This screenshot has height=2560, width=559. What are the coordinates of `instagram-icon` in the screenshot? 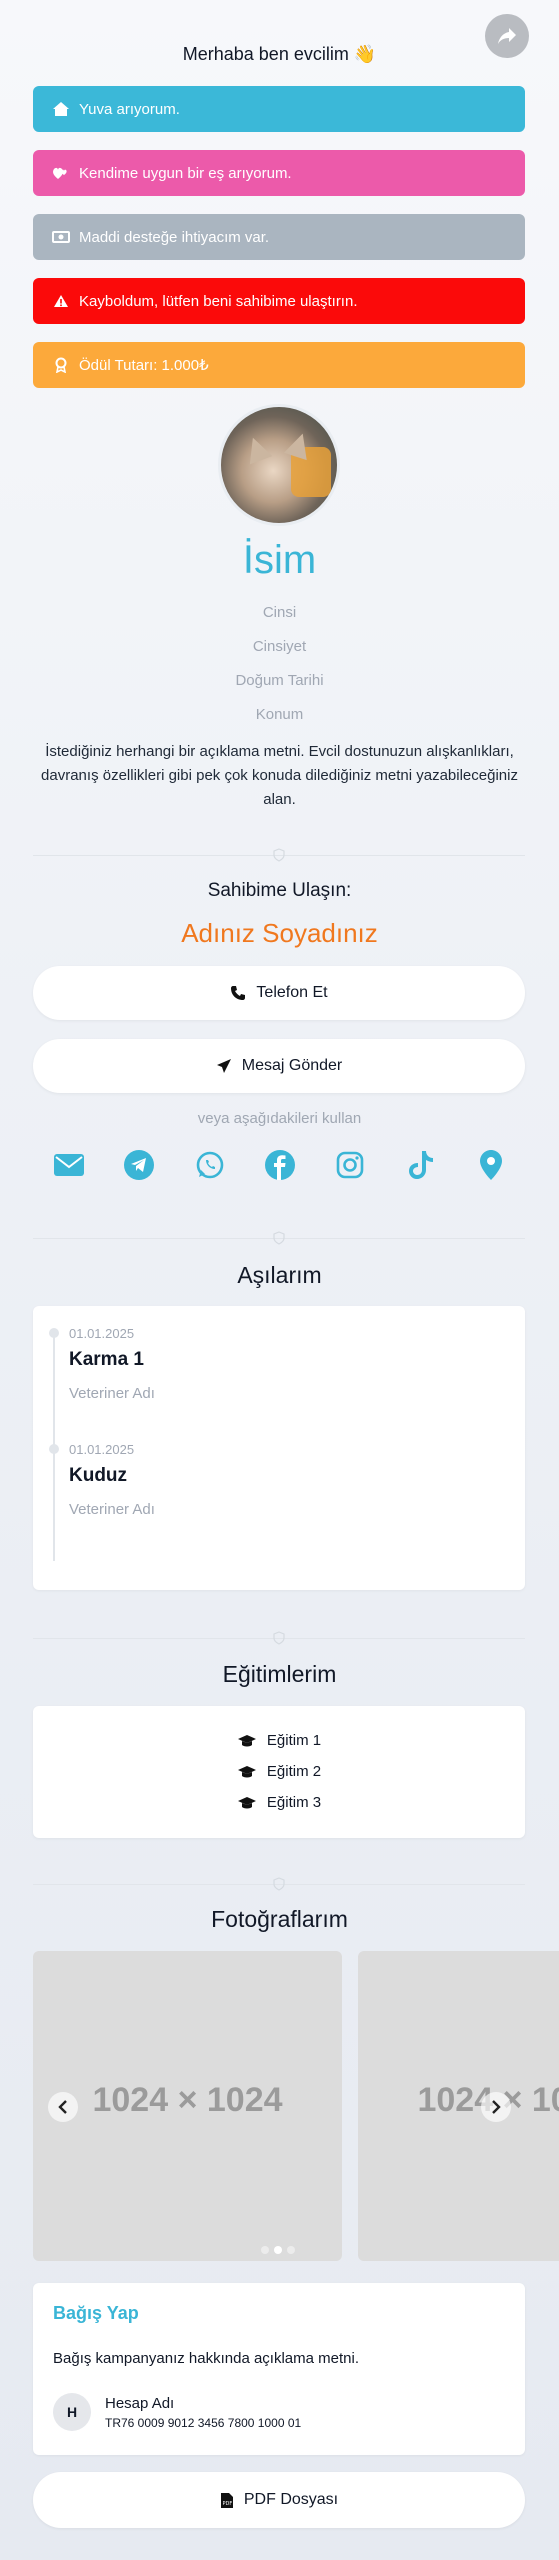 It's located at (350, 1165).